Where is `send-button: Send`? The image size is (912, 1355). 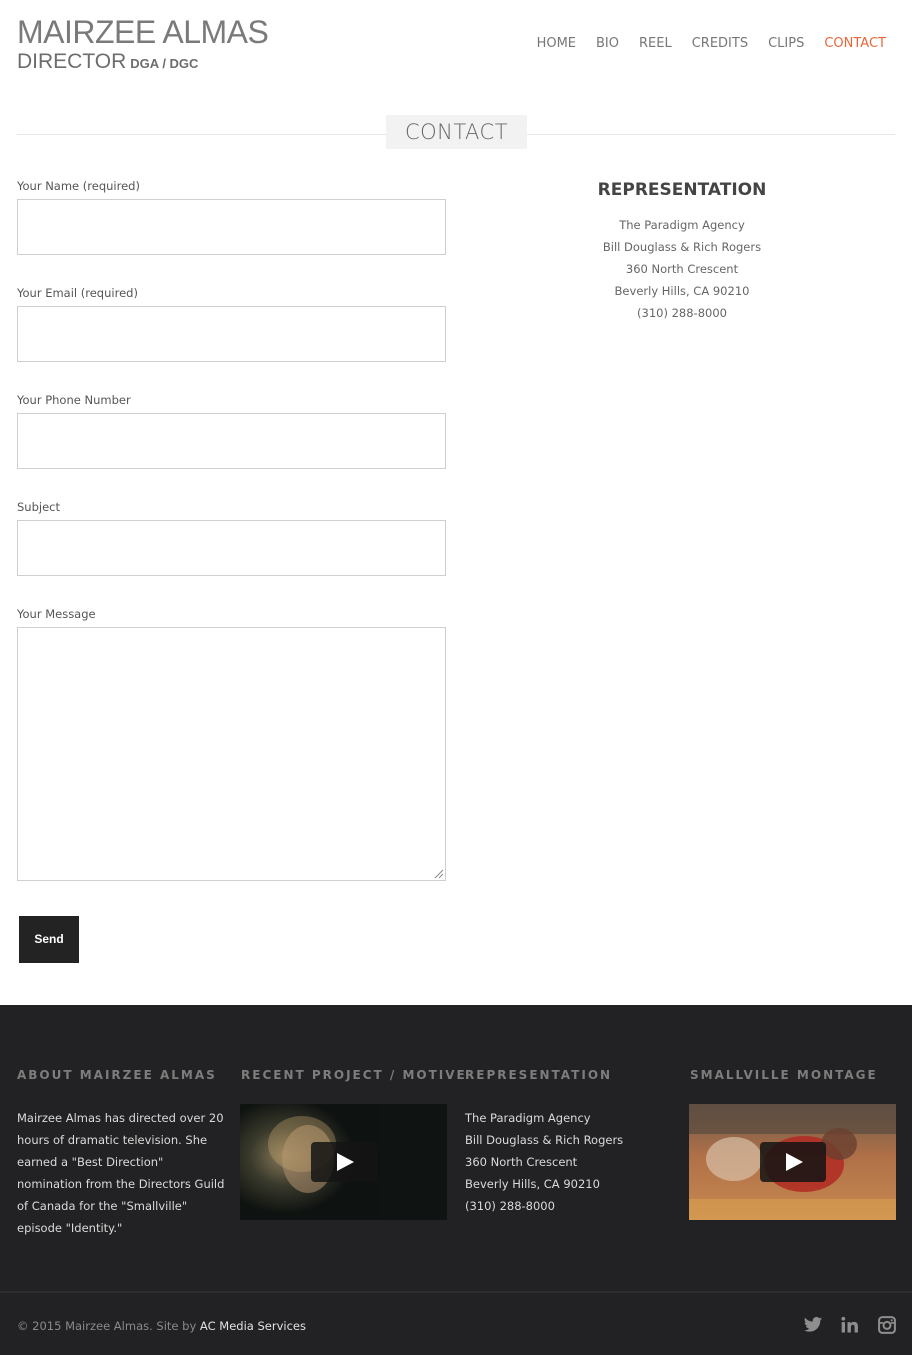
send-button: Send is located at coordinates (49, 939).